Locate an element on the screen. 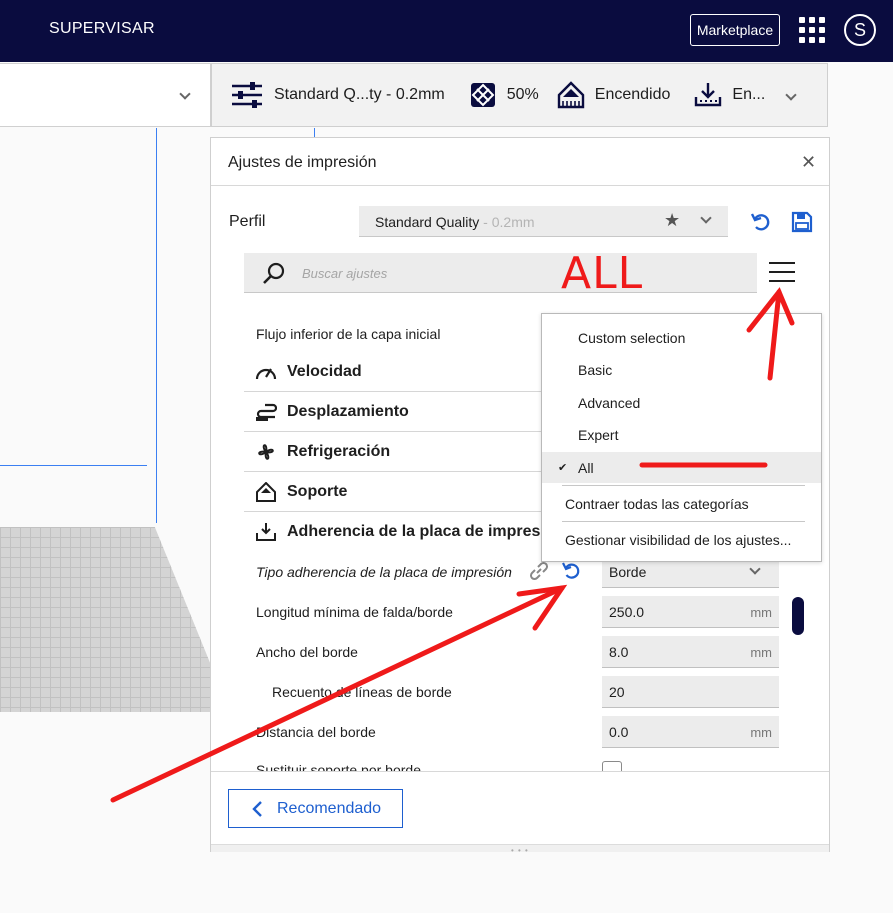 Image resolution: width=893 pixels, height=913 pixels. menu-item-collapse-all: Contraer todas las categorías is located at coordinates (681, 503).